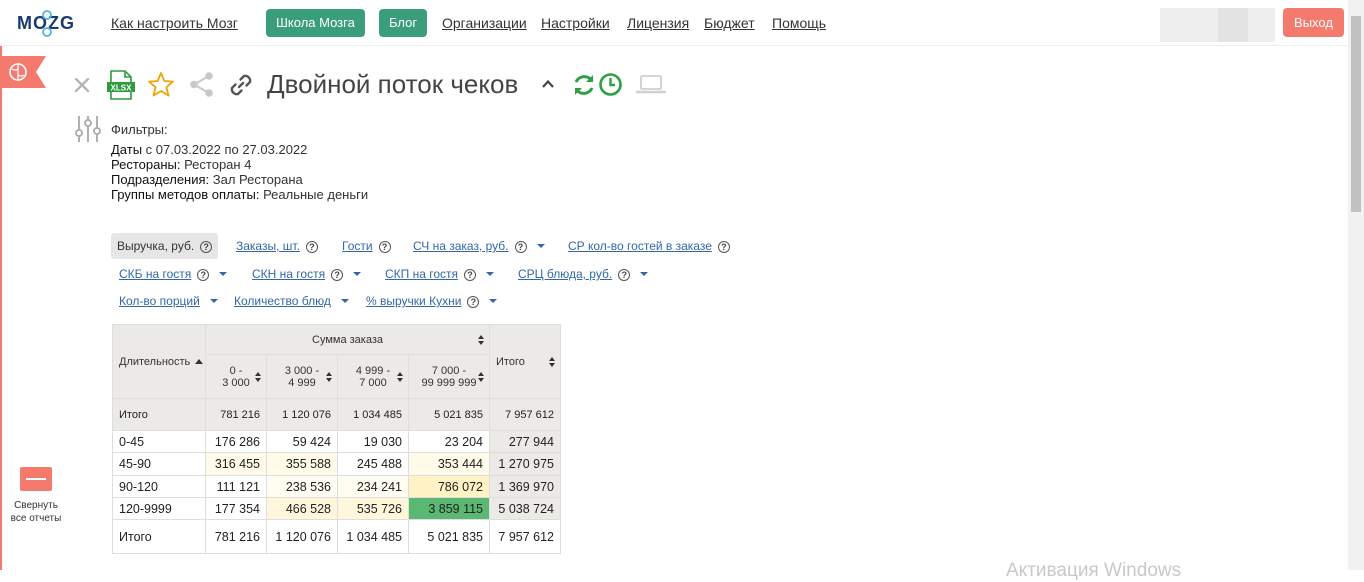 This screenshot has height=582, width=1364. I want to click on cell-value: 234 241, so click(373, 486).